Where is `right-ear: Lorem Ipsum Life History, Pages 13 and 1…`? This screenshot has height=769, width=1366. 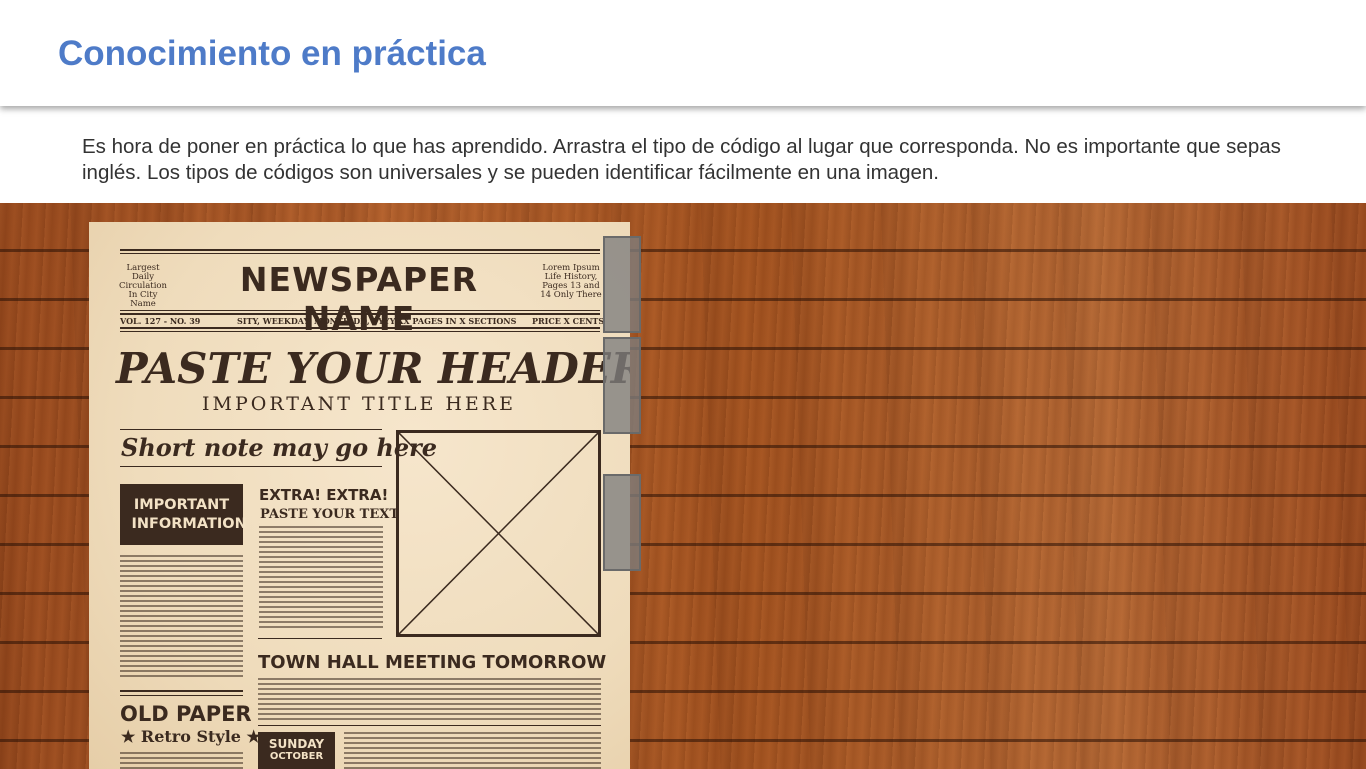 right-ear: Lorem Ipsum Life History, Pages 13 and 1… is located at coordinates (571, 281).